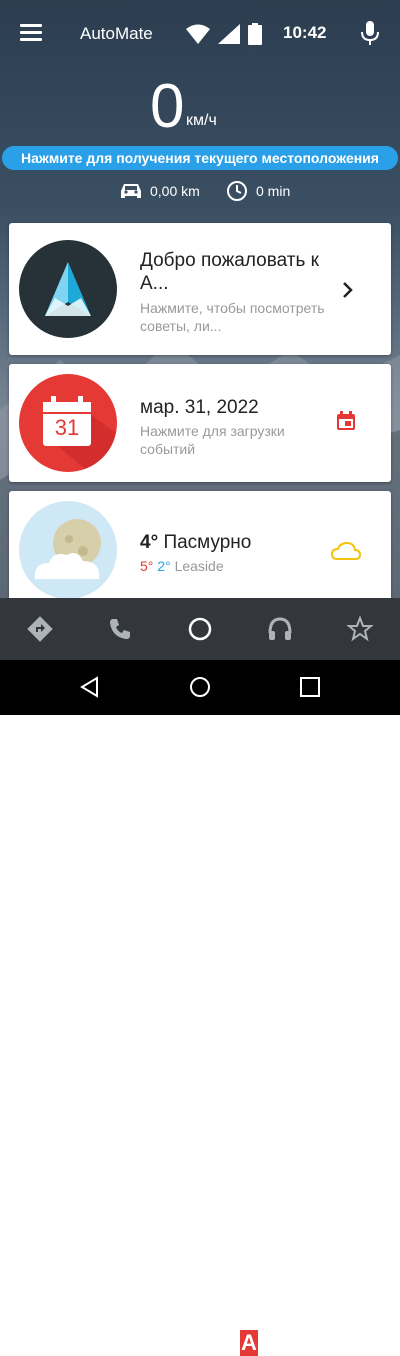 This screenshot has width=400, height=1356. I want to click on home-circle-icon, so click(200, 629).